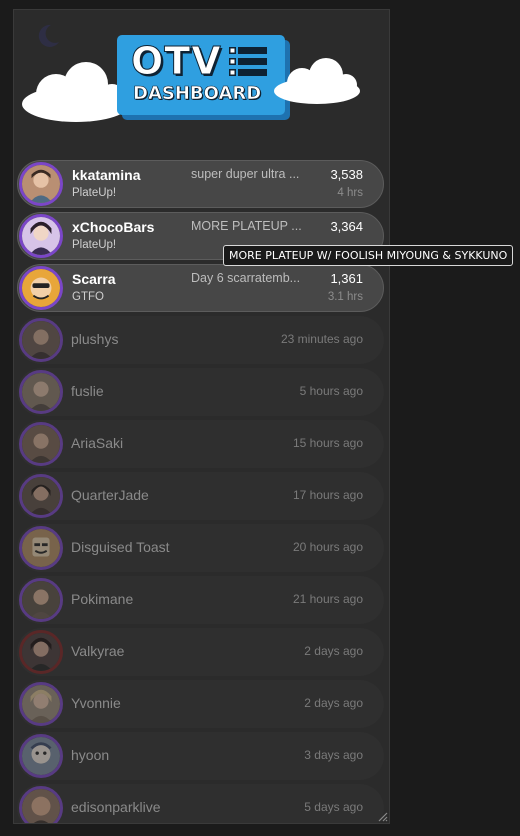 This screenshot has height=836, width=520. I want to click on last-live: 20 hours ago, so click(327, 547).